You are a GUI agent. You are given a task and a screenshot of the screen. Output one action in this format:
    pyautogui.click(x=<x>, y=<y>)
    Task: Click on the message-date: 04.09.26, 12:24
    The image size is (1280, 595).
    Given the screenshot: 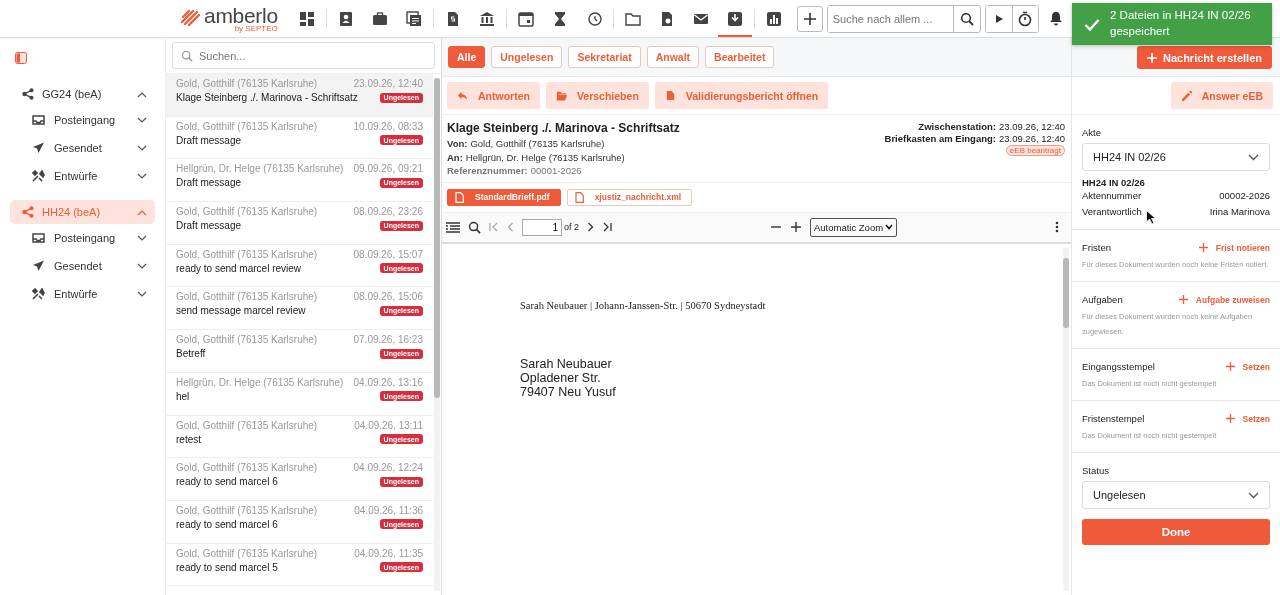 What is the action you would take?
    pyautogui.click(x=388, y=468)
    